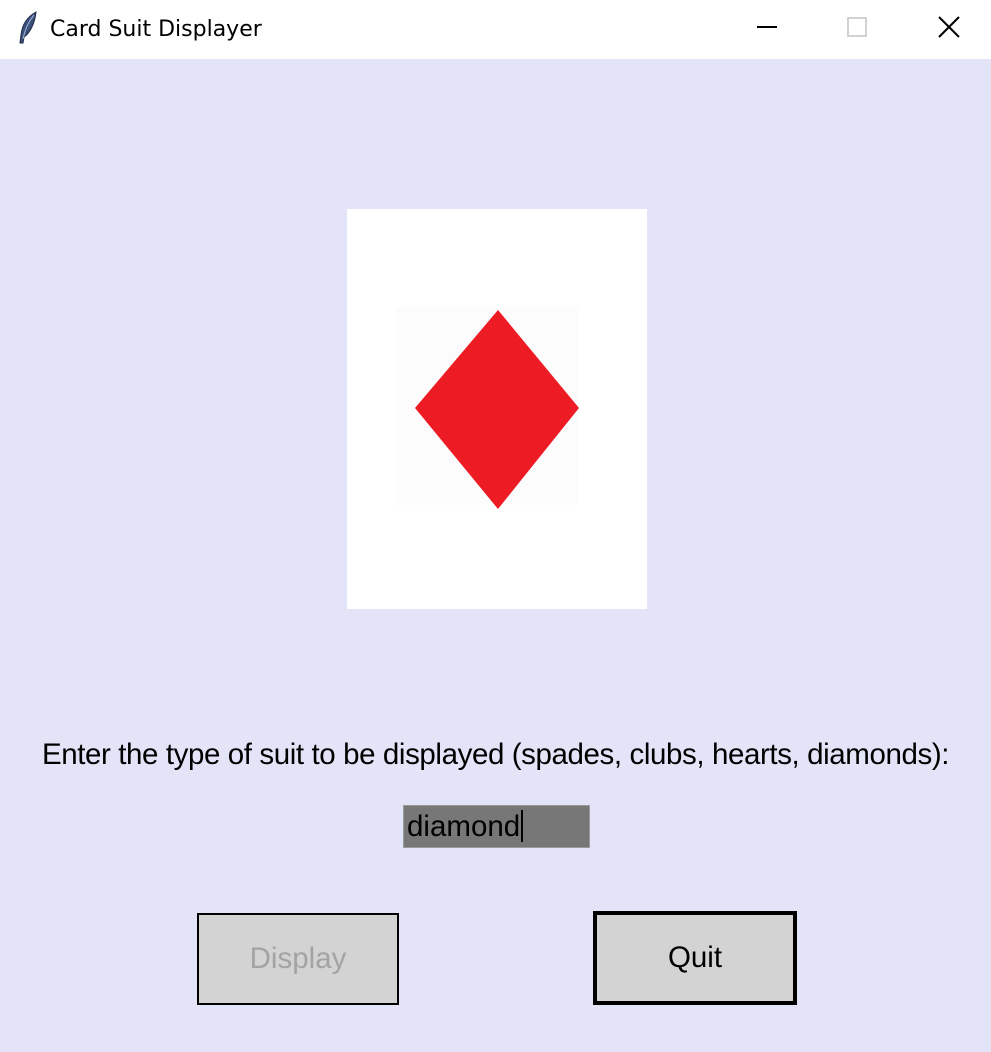 This screenshot has height=1052, width=991. What do you see at coordinates (497, 409) in the screenshot?
I see `suit-card-image` at bounding box center [497, 409].